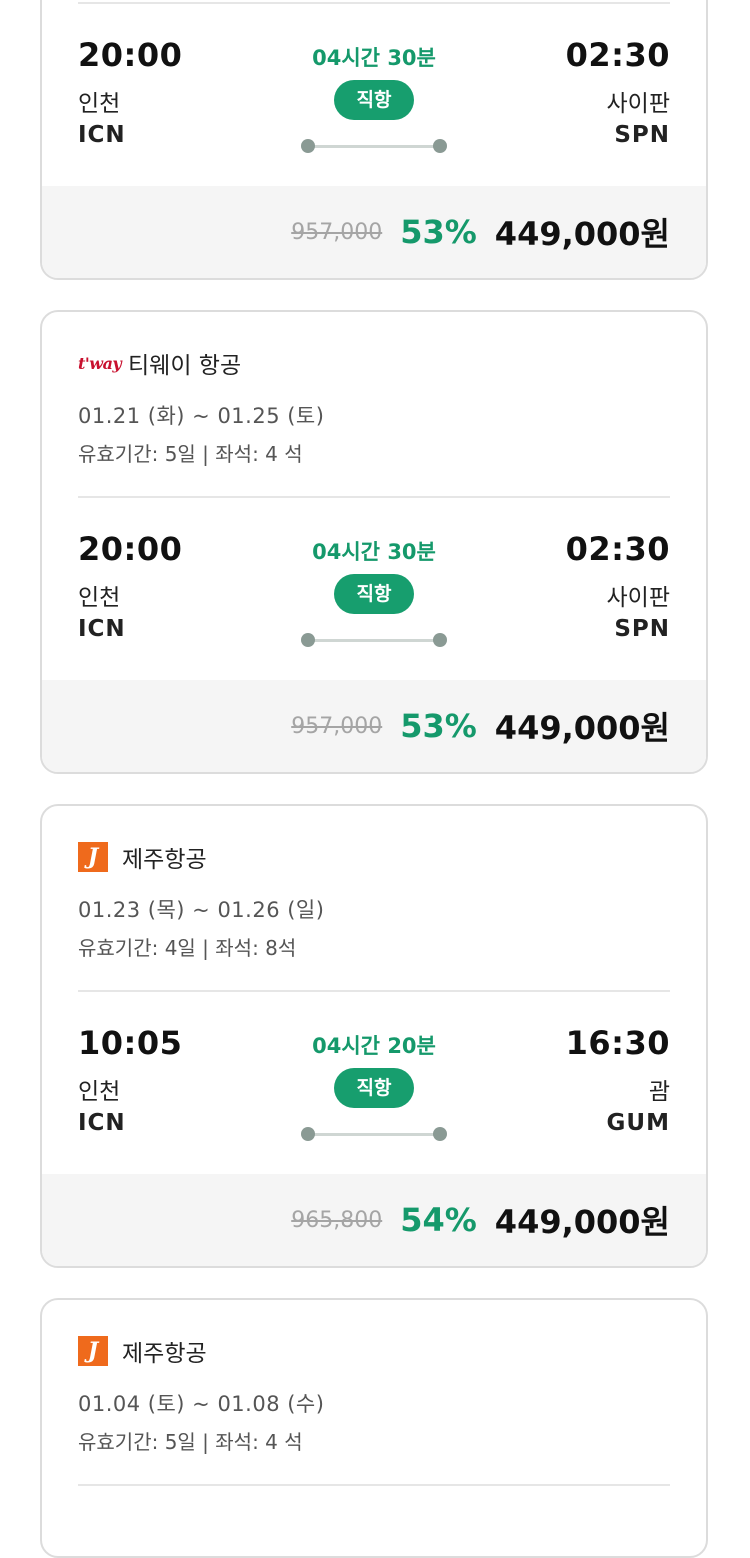 This screenshot has height=1558, width=750. What do you see at coordinates (659, 1092) in the screenshot?
I see `arrival-city: 괌` at bounding box center [659, 1092].